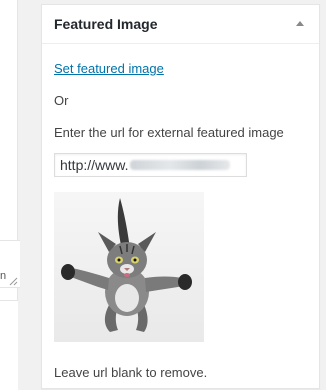 The width and height of the screenshot is (326, 390). What do you see at coordinates (106, 24) in the screenshot?
I see `featured-image-title: Featured Image` at bounding box center [106, 24].